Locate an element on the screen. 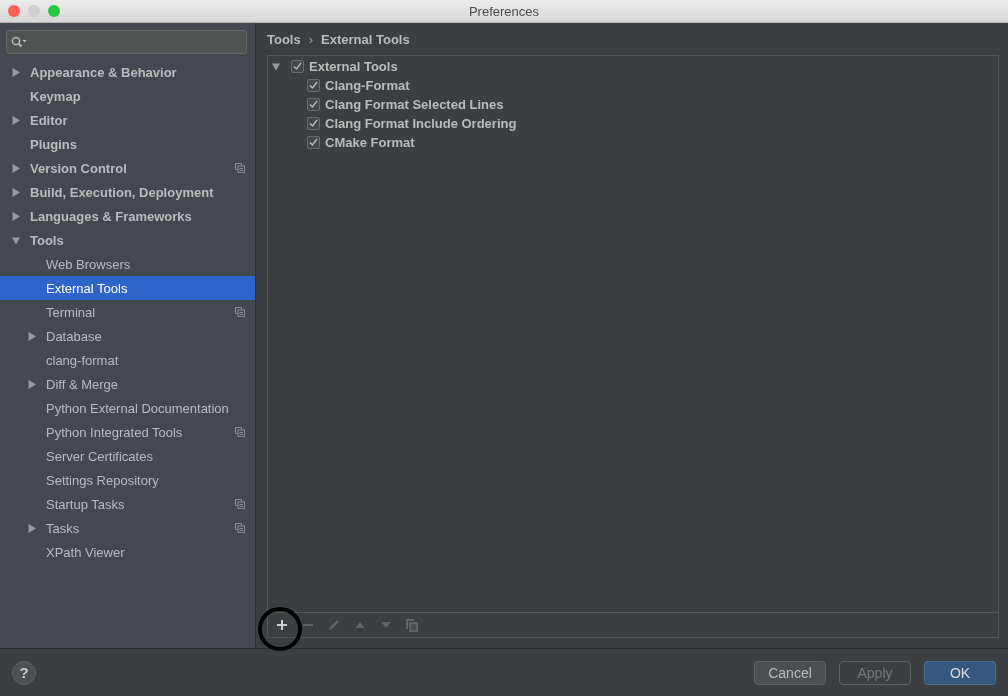  sidebar-item: Terminal is located at coordinates (127, 312).